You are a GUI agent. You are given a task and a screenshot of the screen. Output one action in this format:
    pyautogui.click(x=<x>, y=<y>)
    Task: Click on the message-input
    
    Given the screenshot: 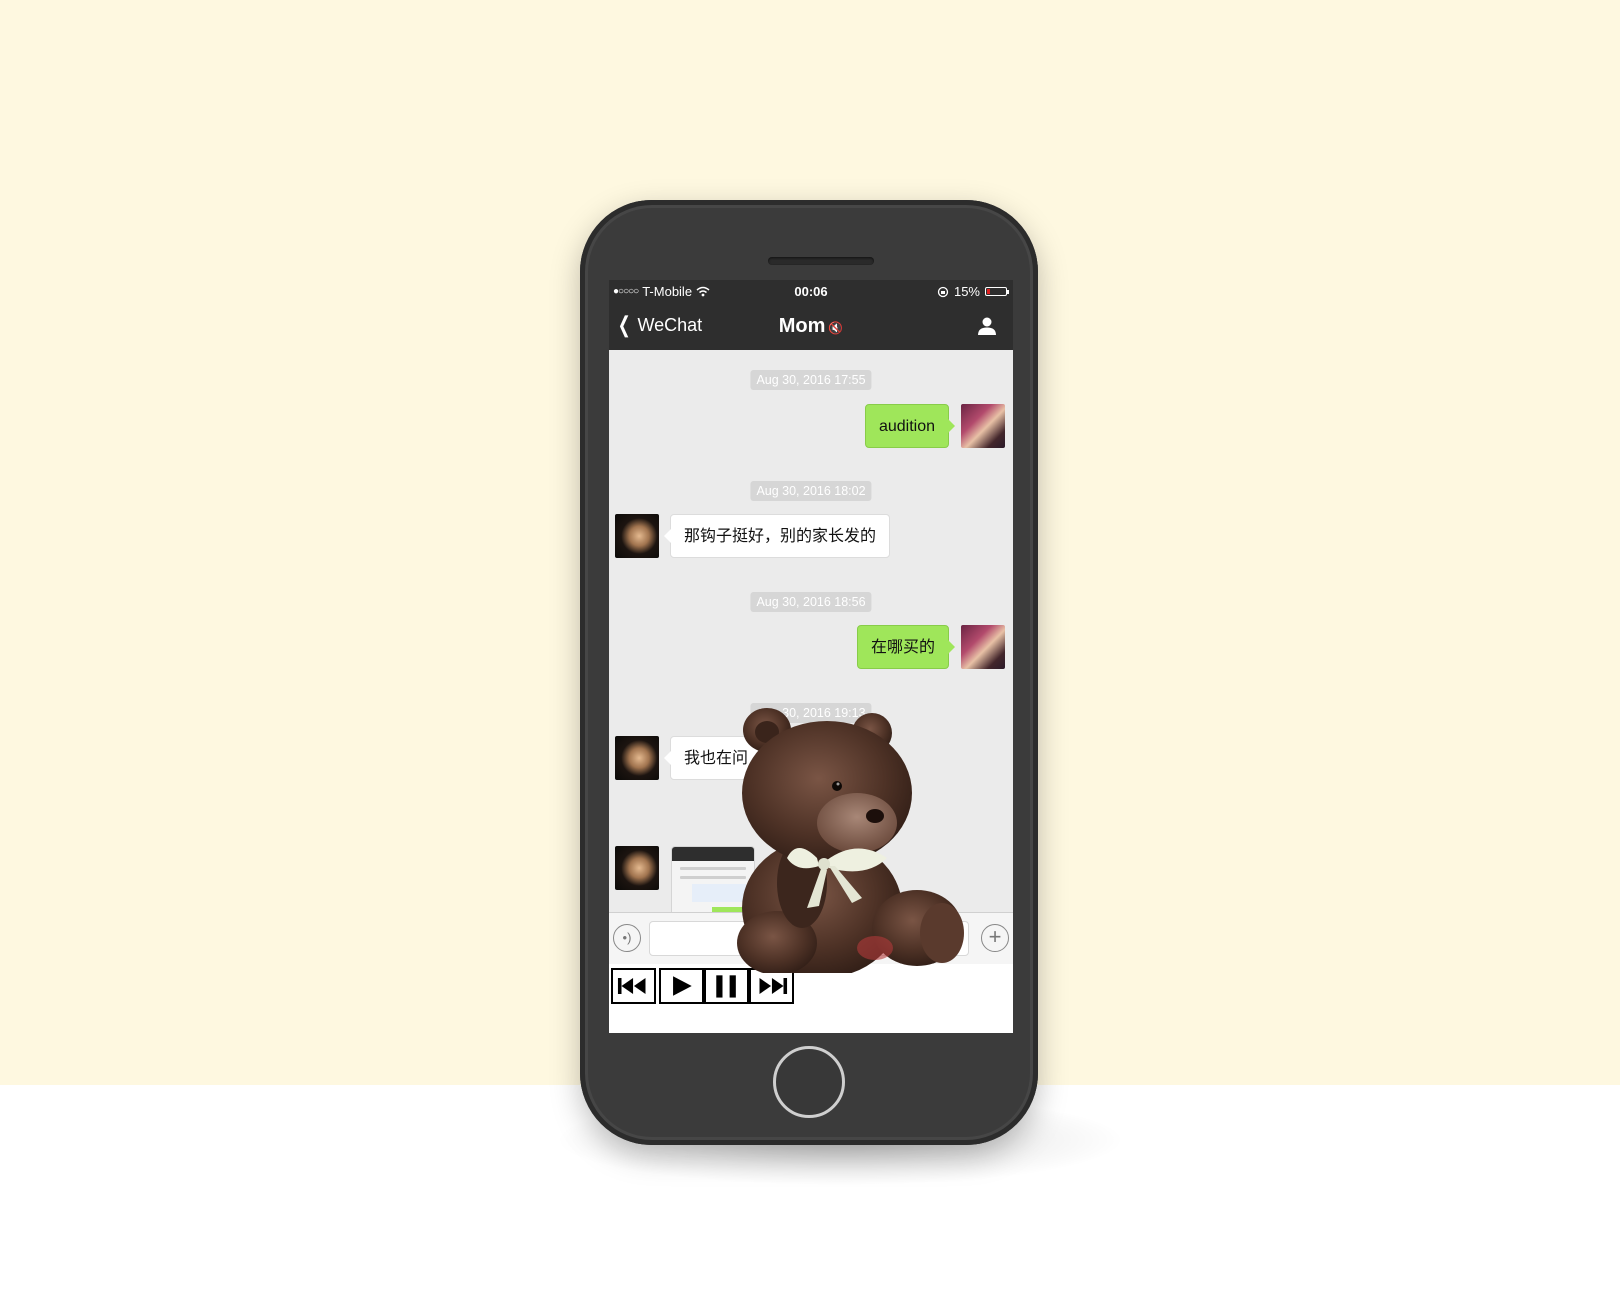 What is the action you would take?
    pyautogui.click(x=809, y=938)
    